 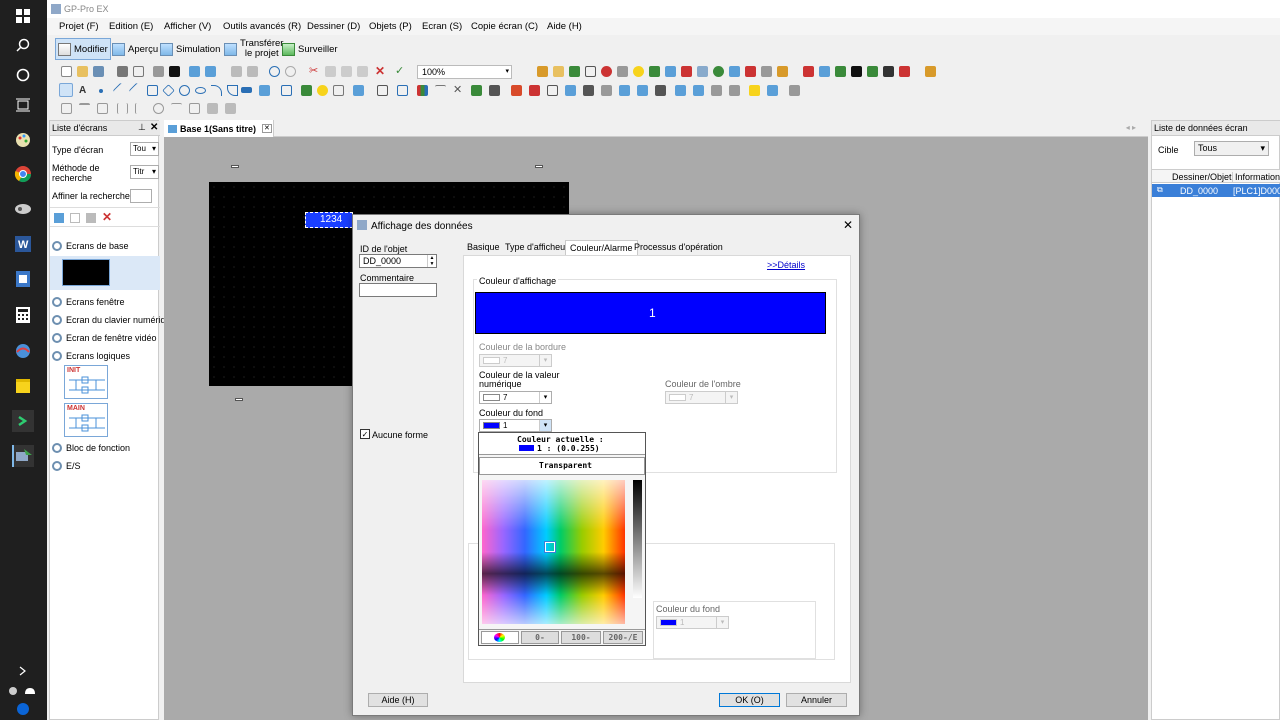 I want to click on target-select: Tous ▾, so click(x=1231, y=148).